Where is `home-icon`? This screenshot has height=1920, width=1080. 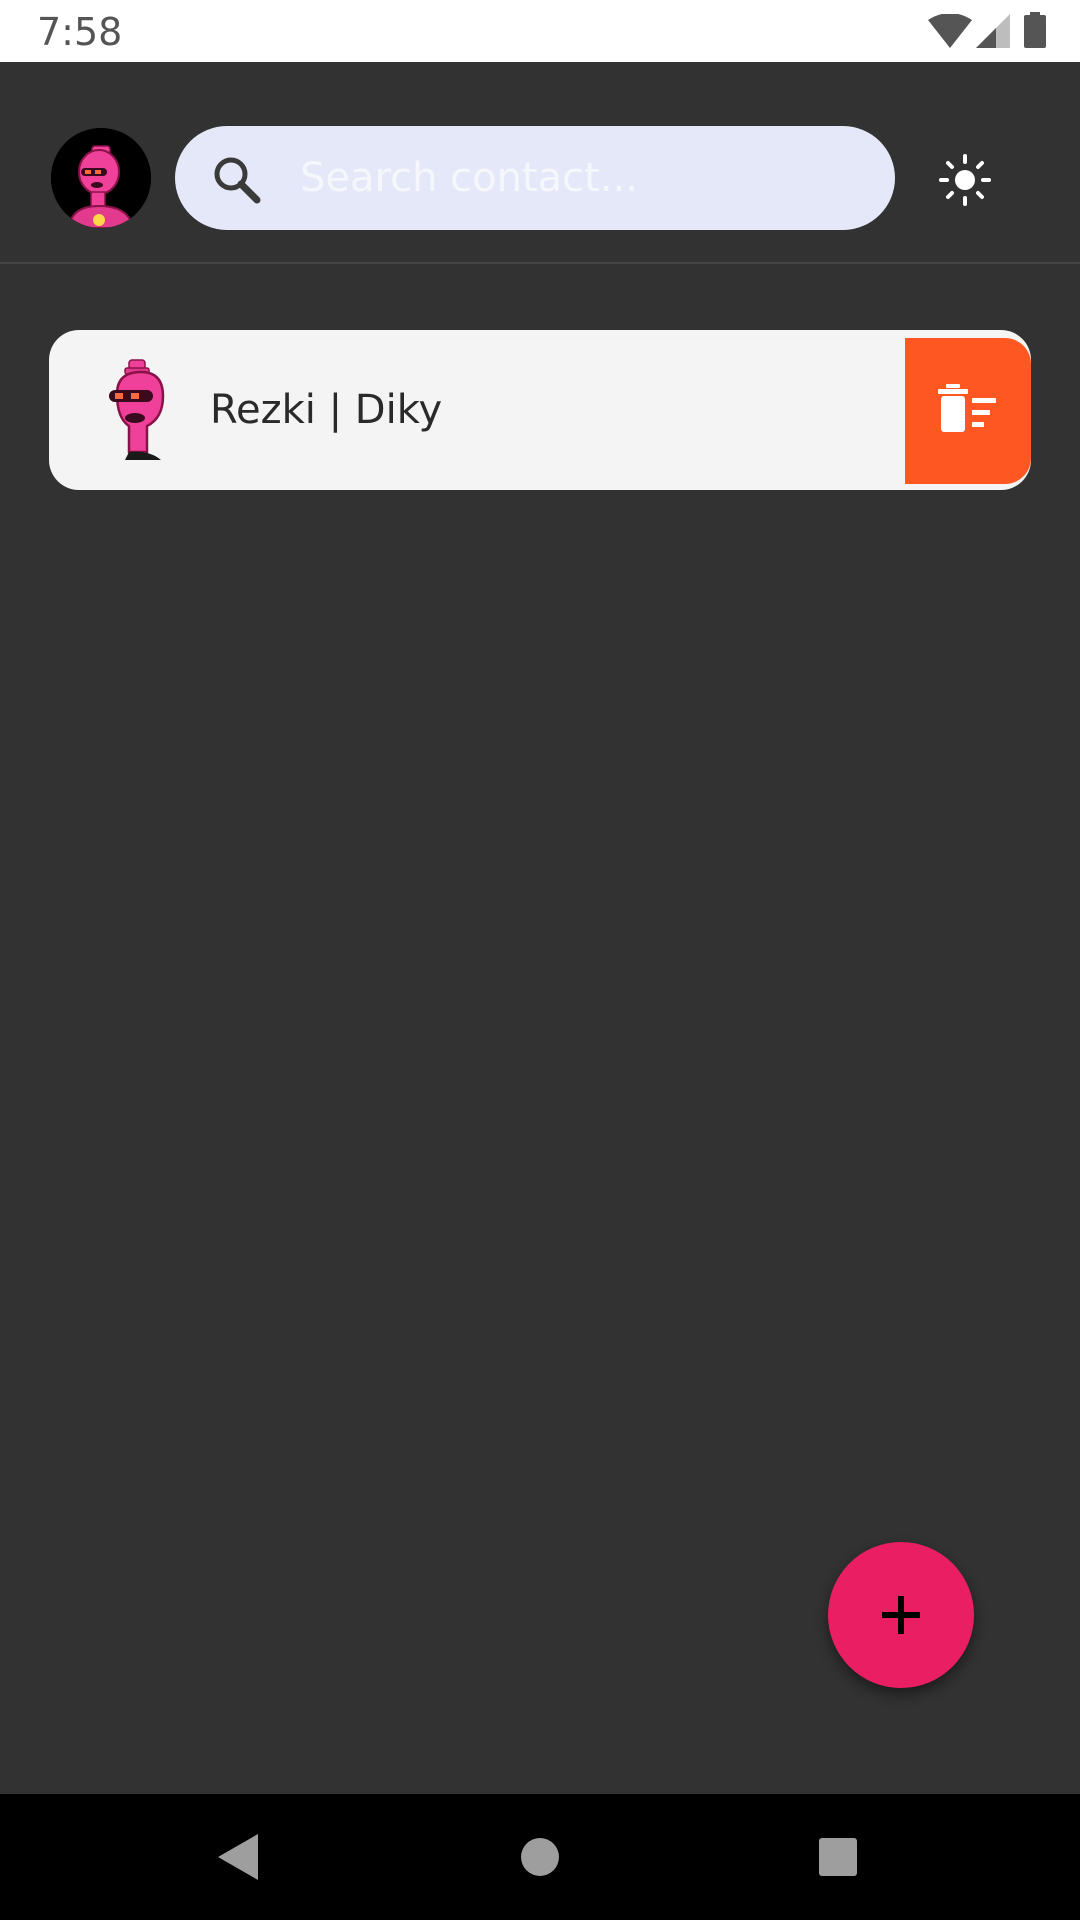 home-icon is located at coordinates (540, 1857).